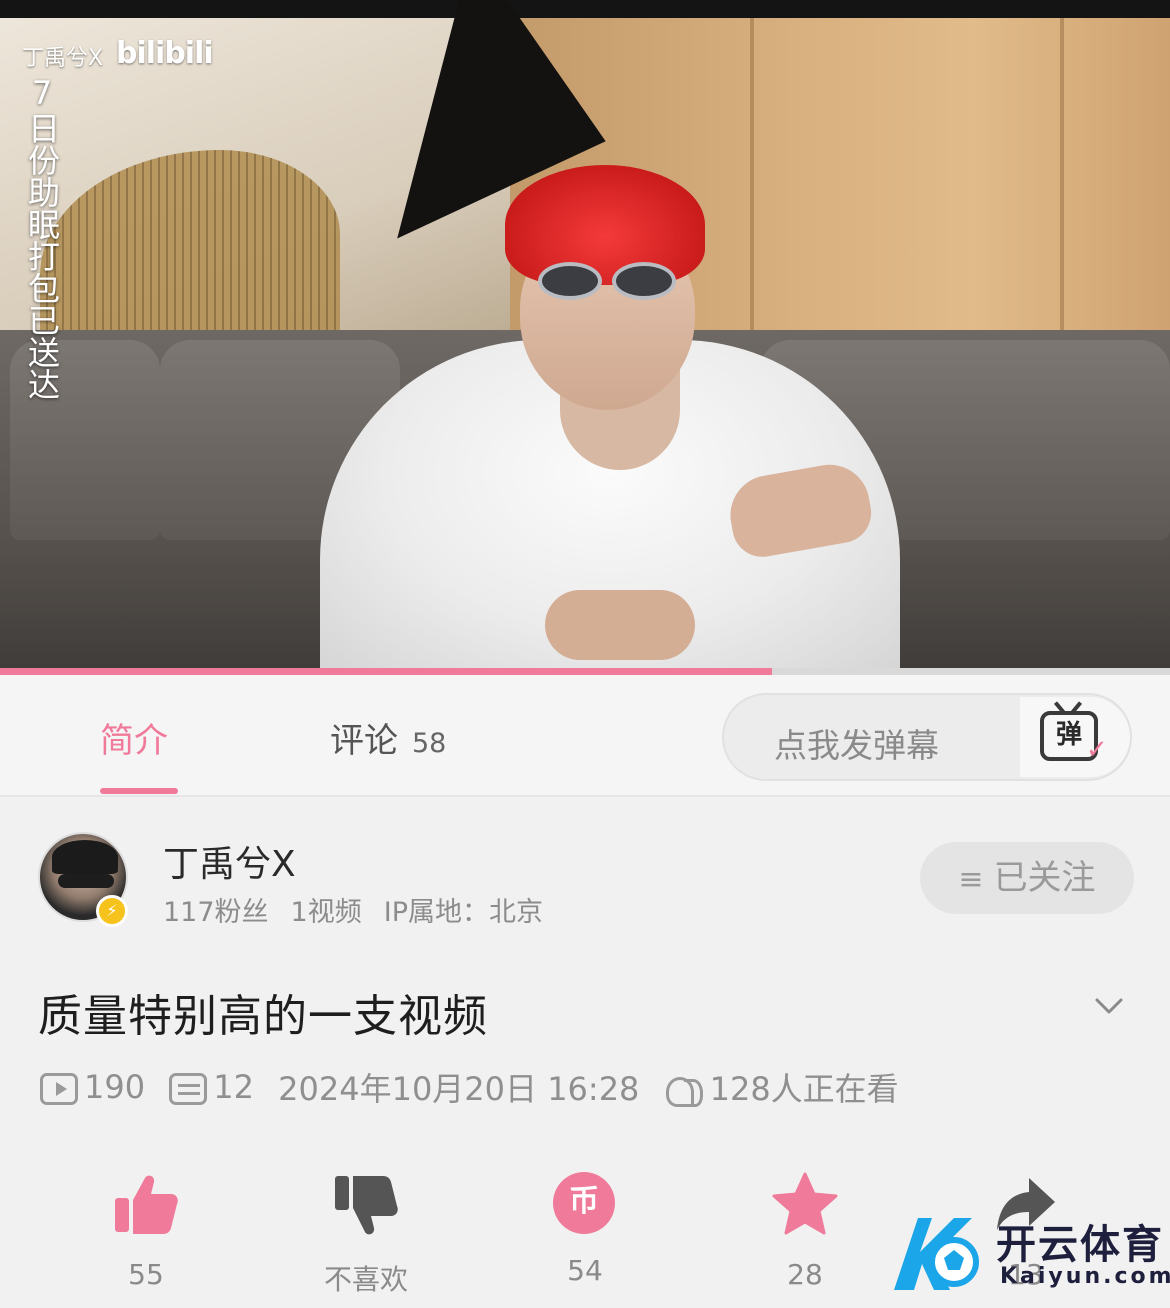  I want to click on danmaku-input: 点我发弹幕 弹 ✓, so click(927, 737).